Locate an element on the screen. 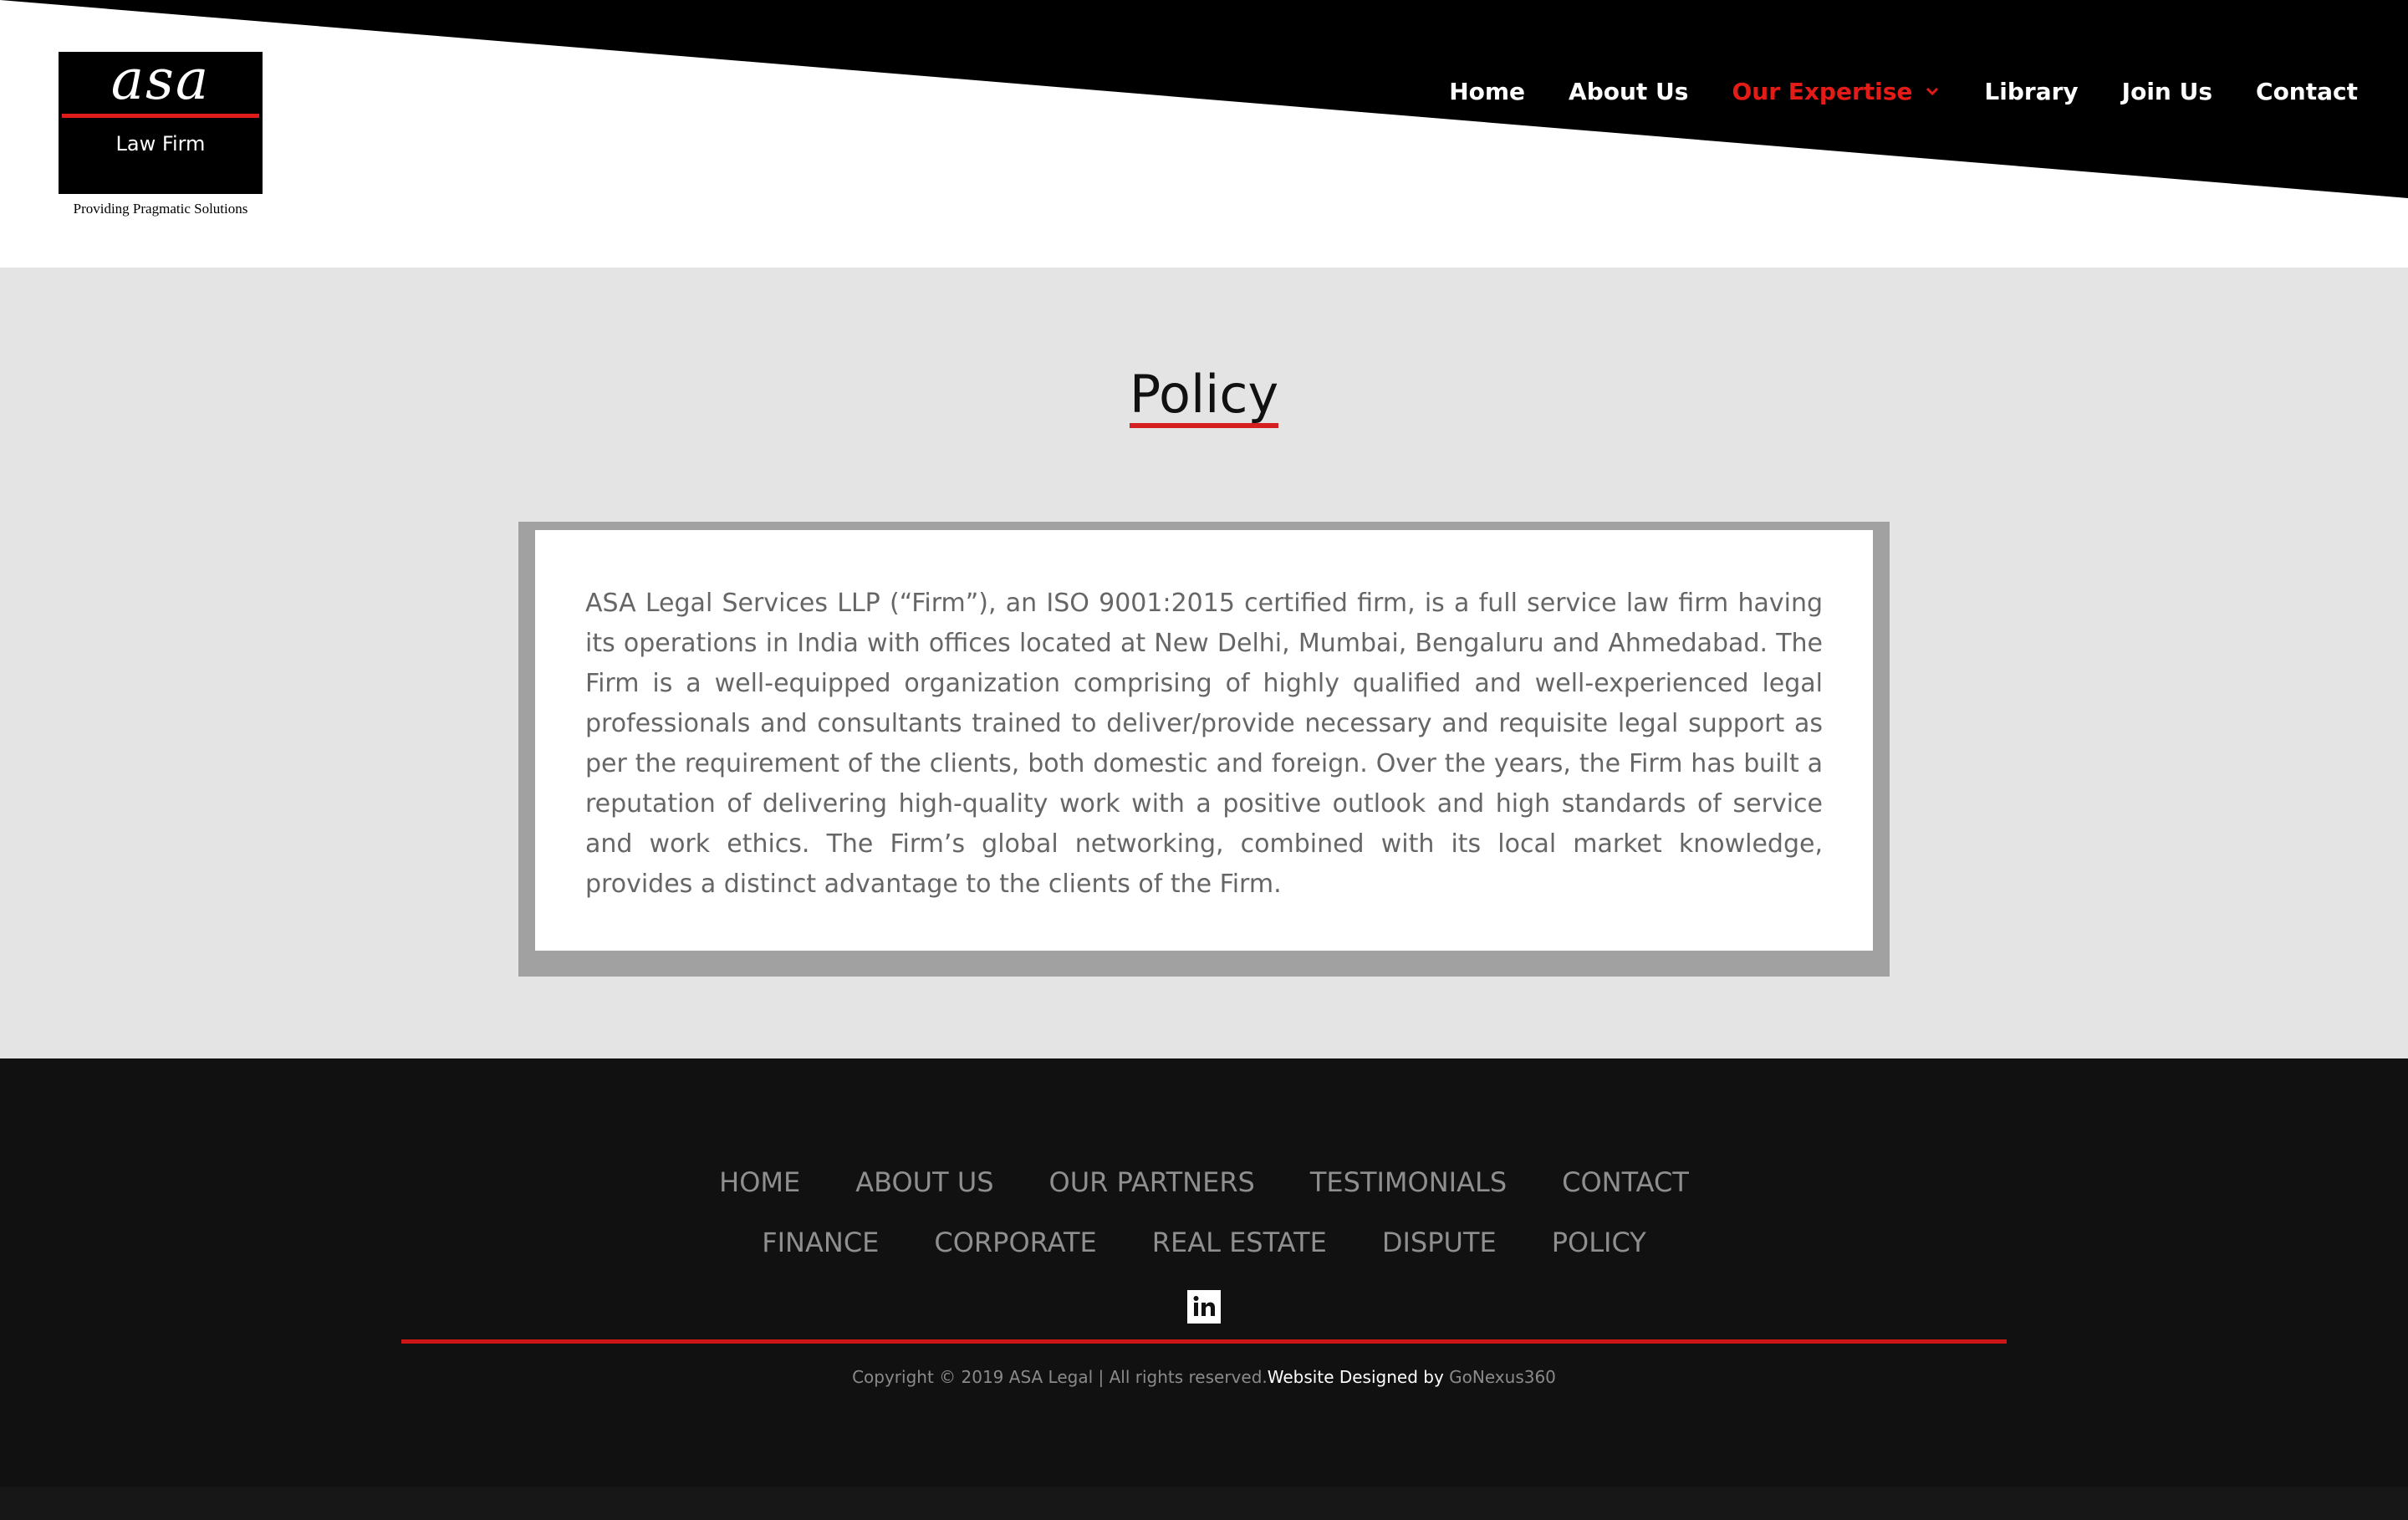 Image resolution: width=2408 pixels, height=1520 pixels. footer-link-testimonials: TESTIMONIALS is located at coordinates (1409, 1182).